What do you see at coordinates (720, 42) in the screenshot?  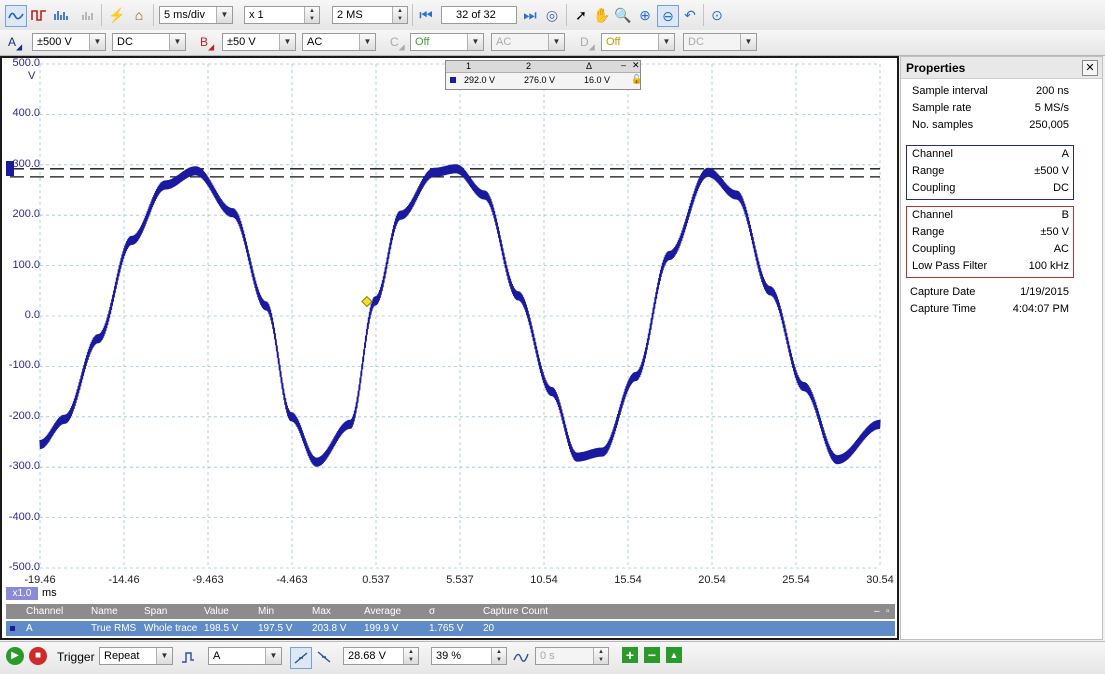 I see `channel-d-coupling-select: DC ▼` at bounding box center [720, 42].